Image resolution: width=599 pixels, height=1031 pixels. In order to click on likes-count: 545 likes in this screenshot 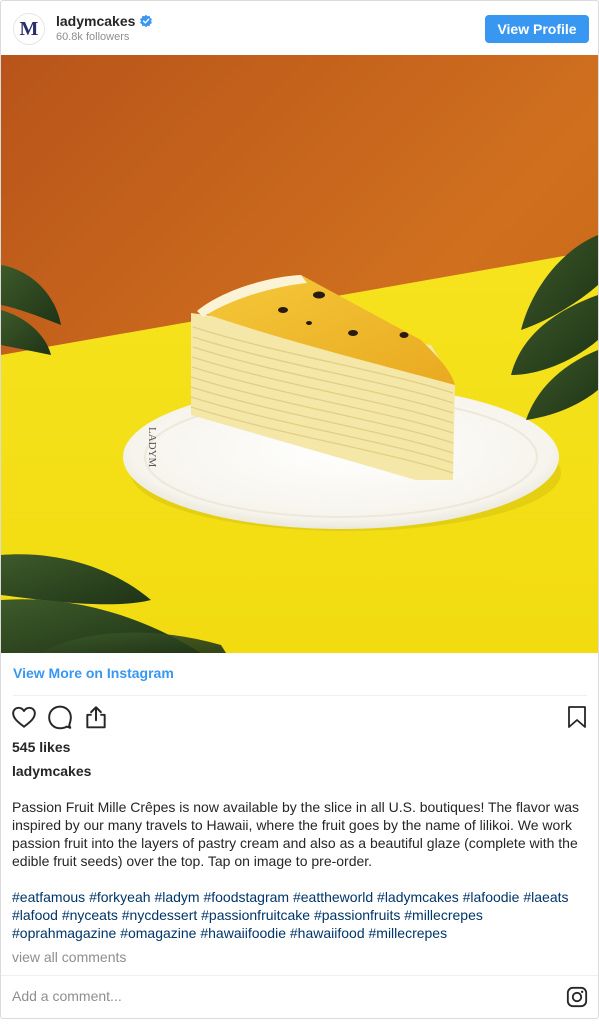, I will do `click(41, 747)`.